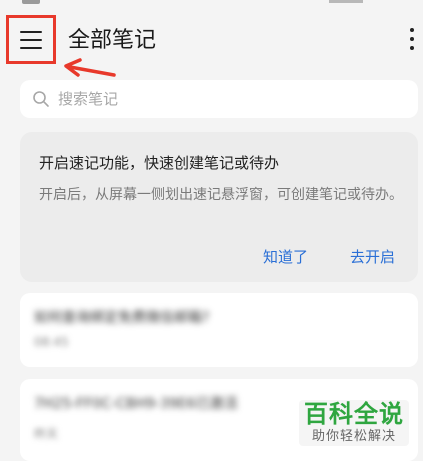 This screenshot has height=461, width=423. What do you see at coordinates (285, 256) in the screenshot?
I see `got-it-button: 知道了` at bounding box center [285, 256].